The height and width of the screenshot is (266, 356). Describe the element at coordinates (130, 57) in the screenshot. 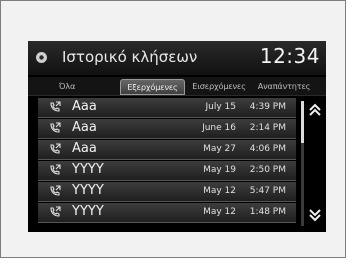

I see `page-title: Ιστορικό κλήσεων` at that location.